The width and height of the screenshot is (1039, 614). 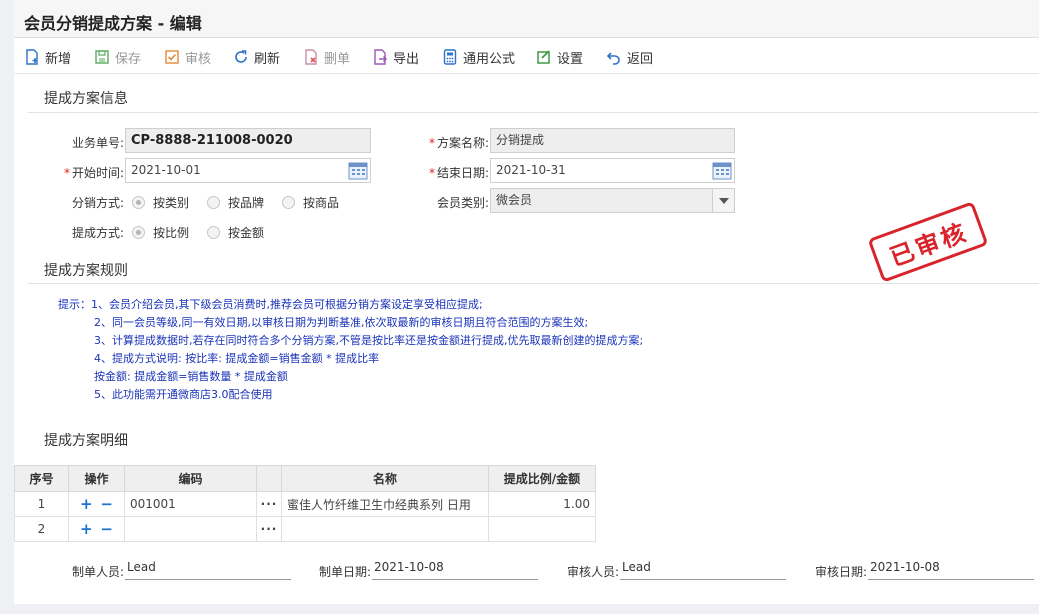 I want to click on make-date-label: 制单日期:, so click(x=345, y=572).